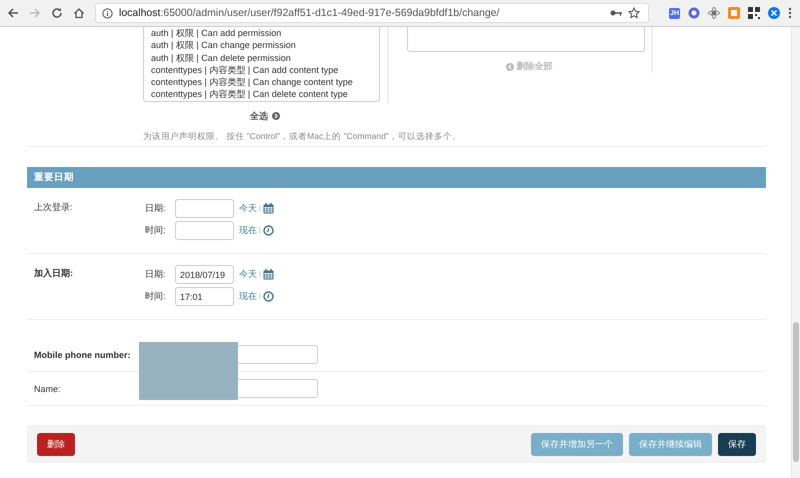 The width and height of the screenshot is (800, 478). I want to click on save-button: 保存, so click(737, 444).